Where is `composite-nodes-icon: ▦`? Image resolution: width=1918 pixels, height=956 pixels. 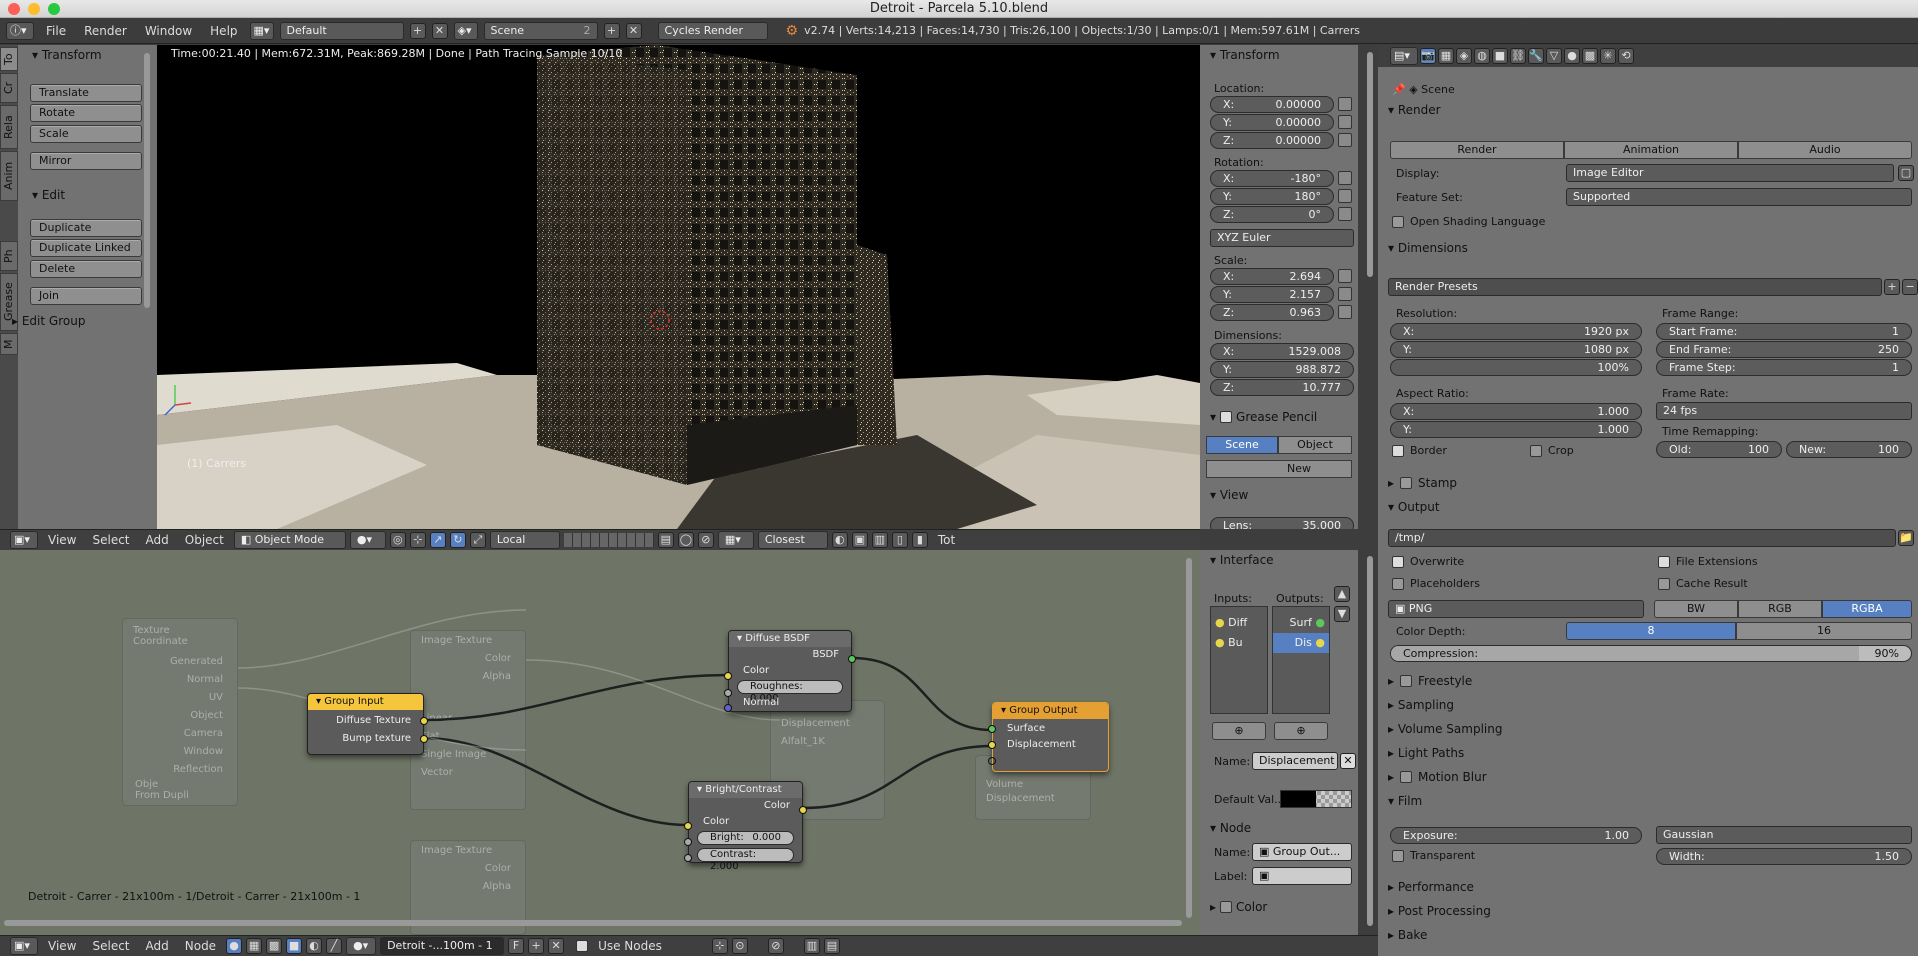 composite-nodes-icon: ▦ is located at coordinates (254, 946).